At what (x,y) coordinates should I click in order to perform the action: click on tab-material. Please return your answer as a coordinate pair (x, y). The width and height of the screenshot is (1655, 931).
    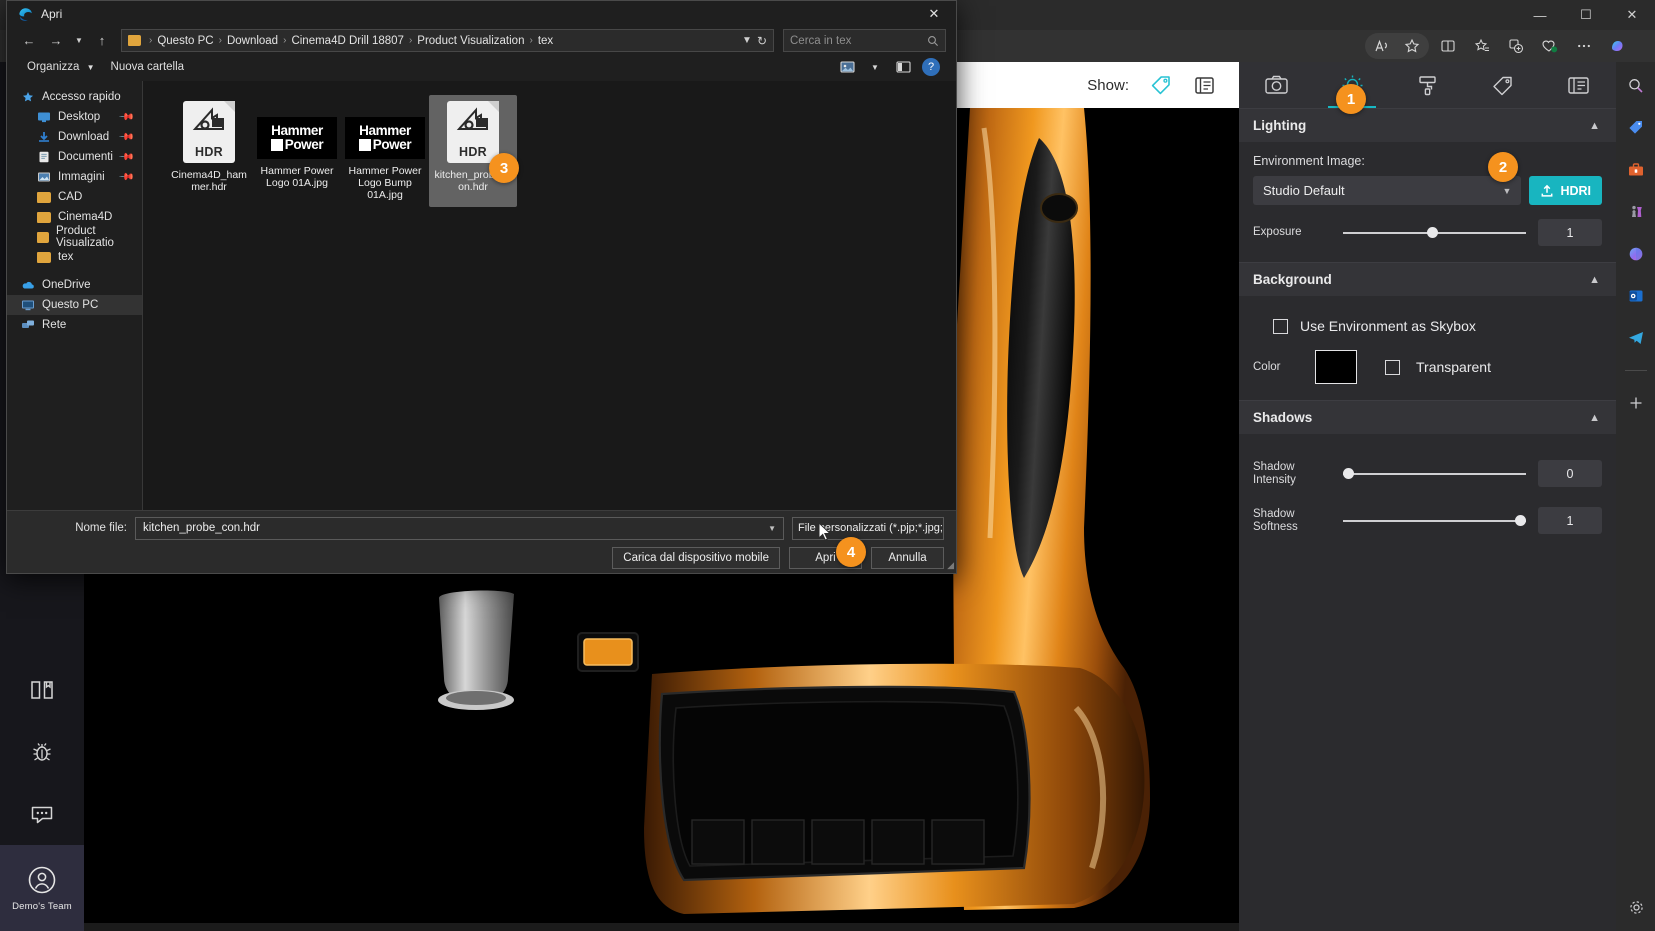
    Looking at the image, I should click on (1427, 85).